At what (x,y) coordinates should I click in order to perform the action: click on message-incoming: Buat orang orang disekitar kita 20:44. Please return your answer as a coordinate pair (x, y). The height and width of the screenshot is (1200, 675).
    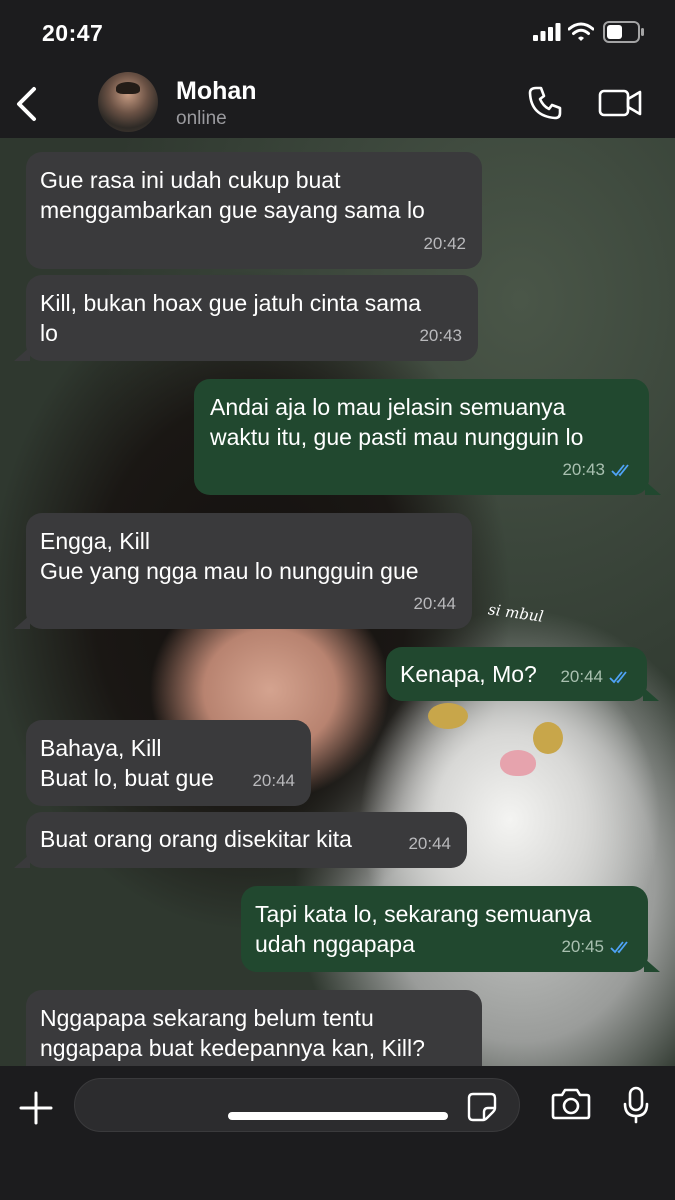
    Looking at the image, I should click on (246, 840).